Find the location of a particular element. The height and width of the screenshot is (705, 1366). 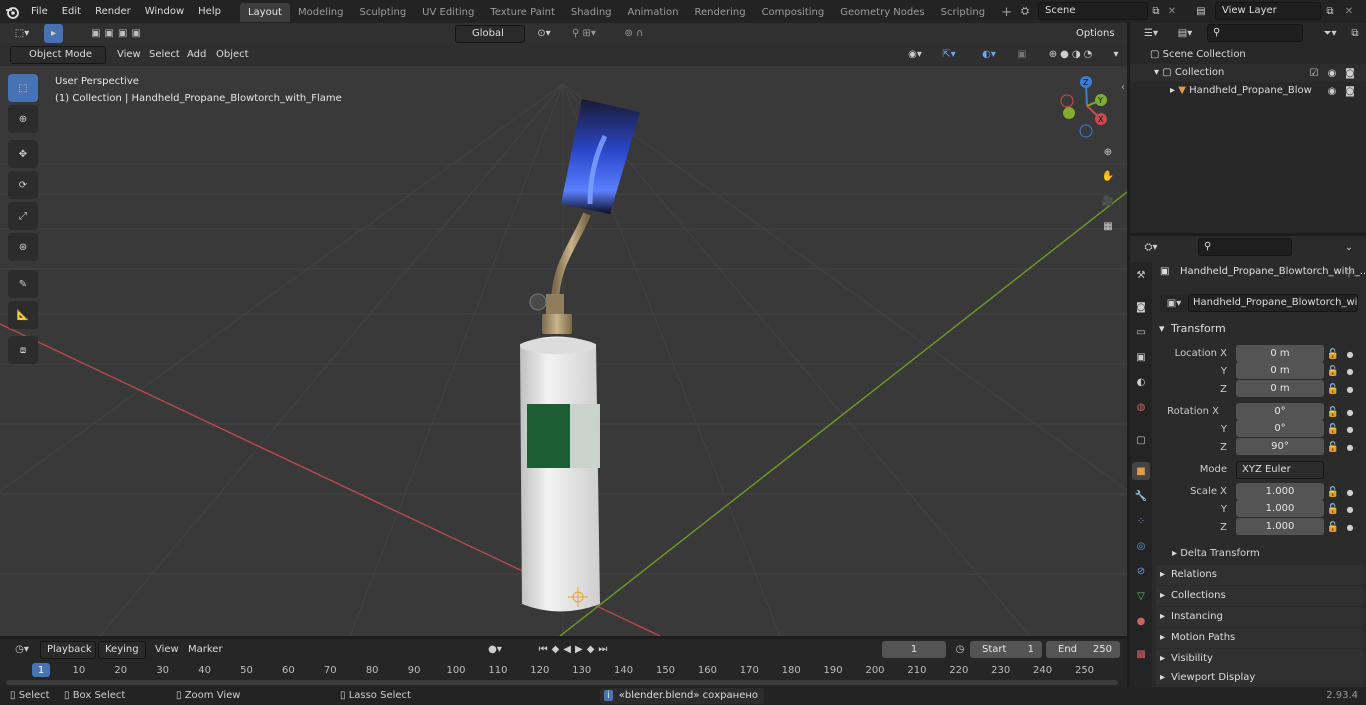

select-tool-icon: ▸ is located at coordinates (53, 33).